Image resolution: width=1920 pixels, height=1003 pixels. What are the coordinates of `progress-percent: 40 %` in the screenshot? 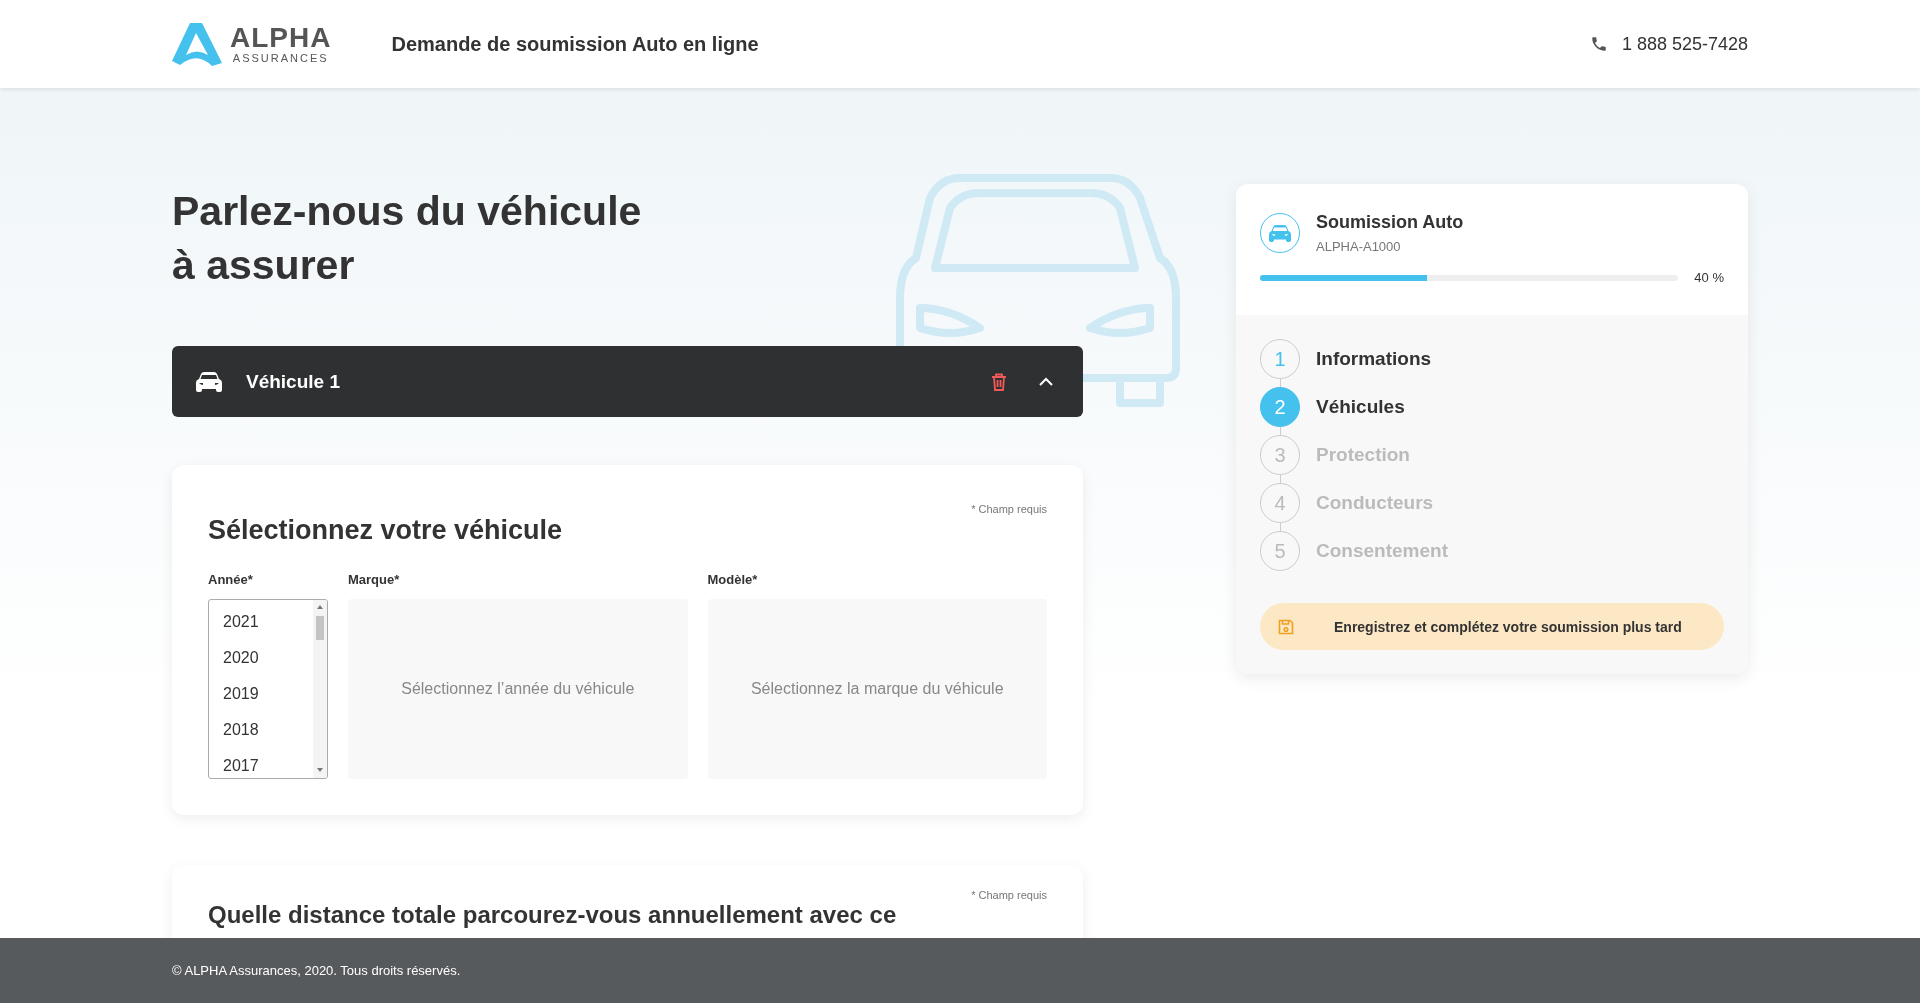 It's located at (1709, 277).